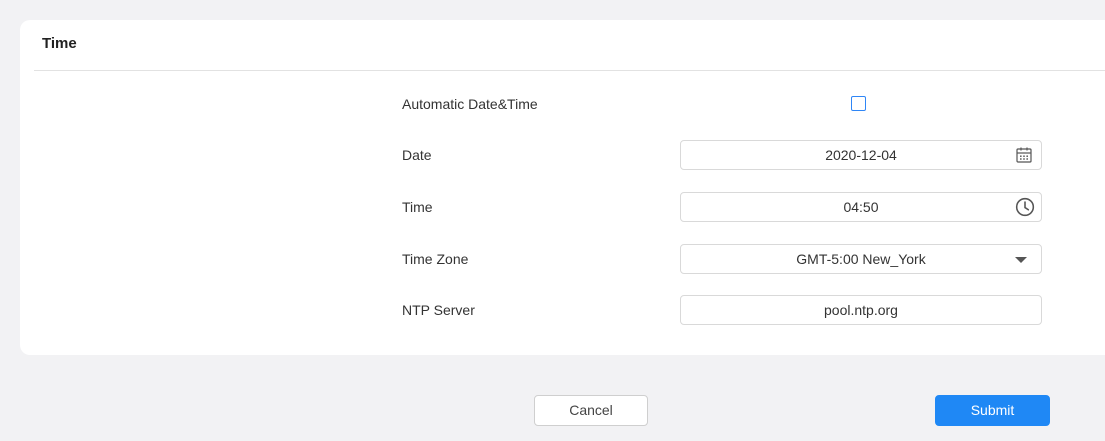 The image size is (1105, 441). Describe the element at coordinates (569, 70) in the screenshot. I see `divider` at that location.